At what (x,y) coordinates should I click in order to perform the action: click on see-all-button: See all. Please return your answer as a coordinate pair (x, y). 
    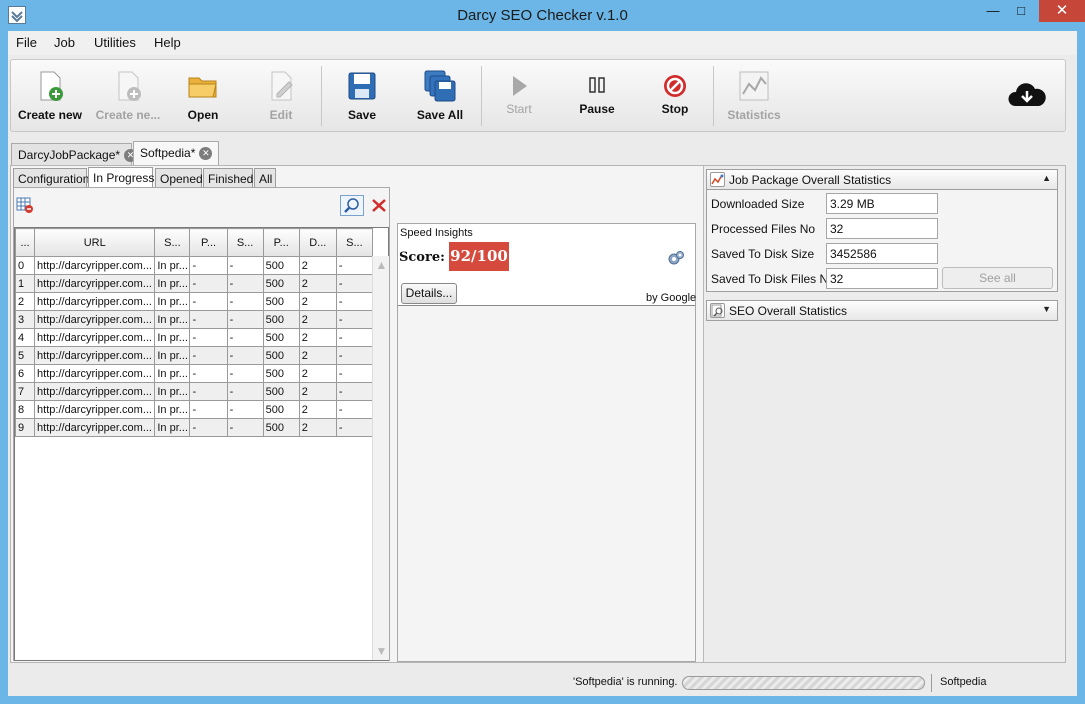
    Looking at the image, I should click on (997, 278).